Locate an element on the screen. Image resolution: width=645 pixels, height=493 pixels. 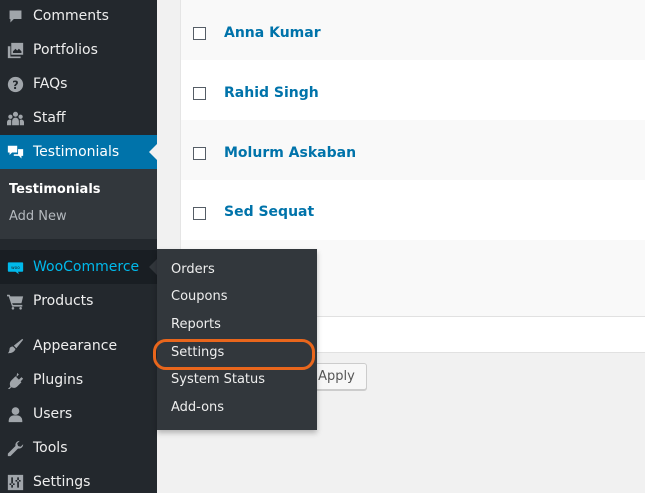
sidebar-item-products: Products is located at coordinates (78, 301).